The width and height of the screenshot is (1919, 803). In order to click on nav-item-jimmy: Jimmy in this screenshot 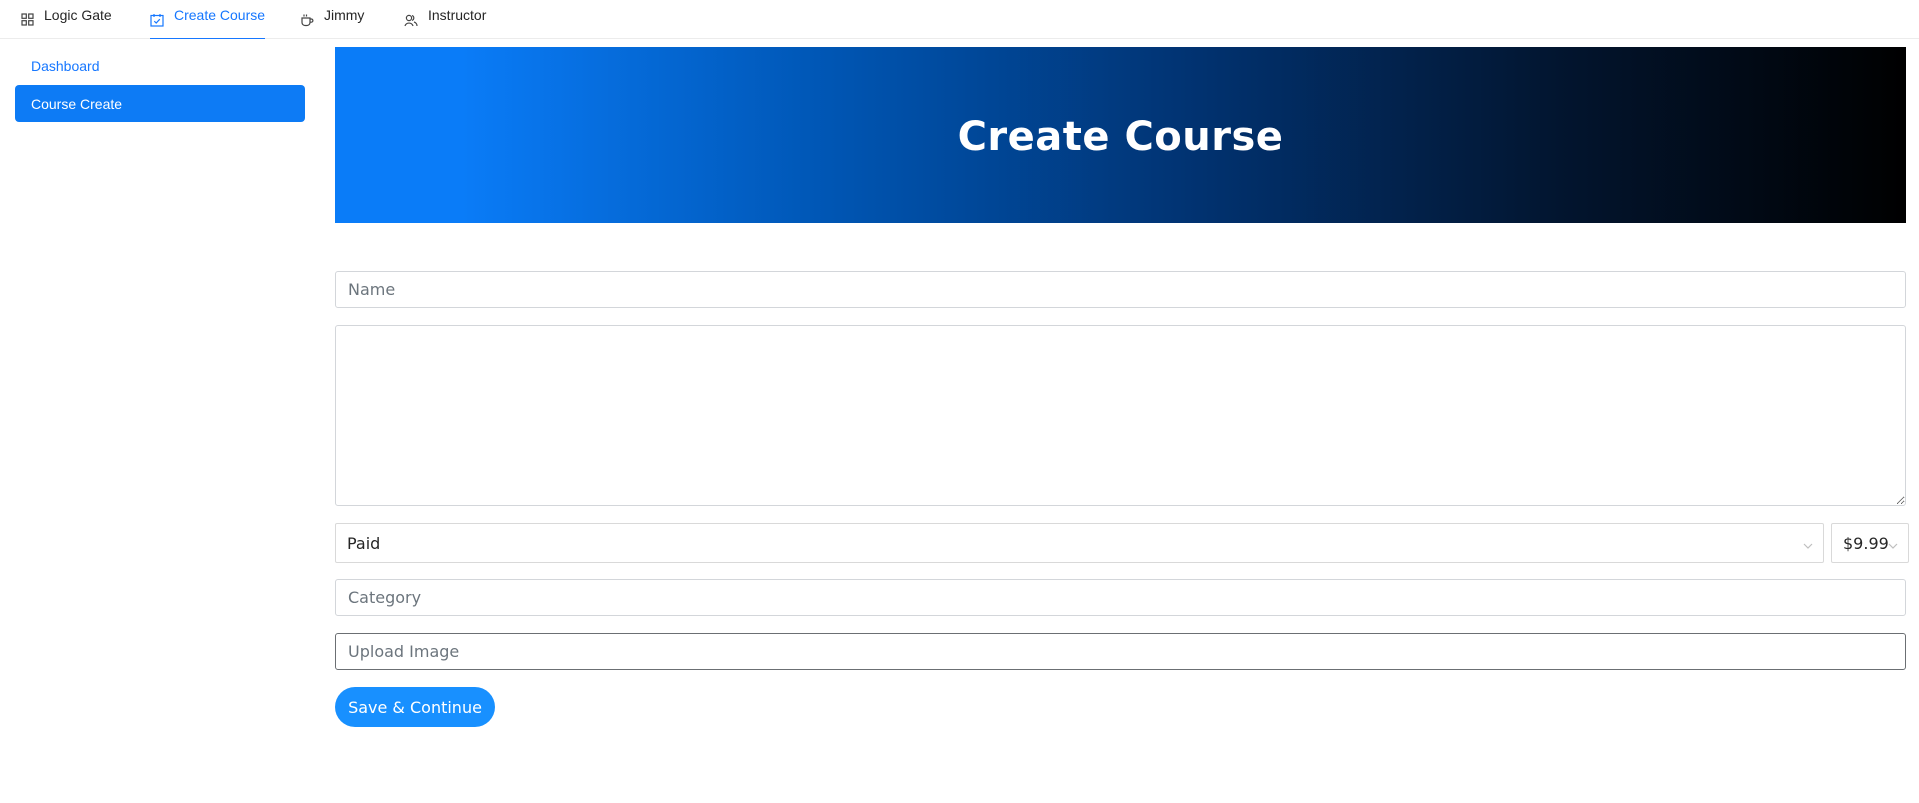, I will do `click(332, 19)`.